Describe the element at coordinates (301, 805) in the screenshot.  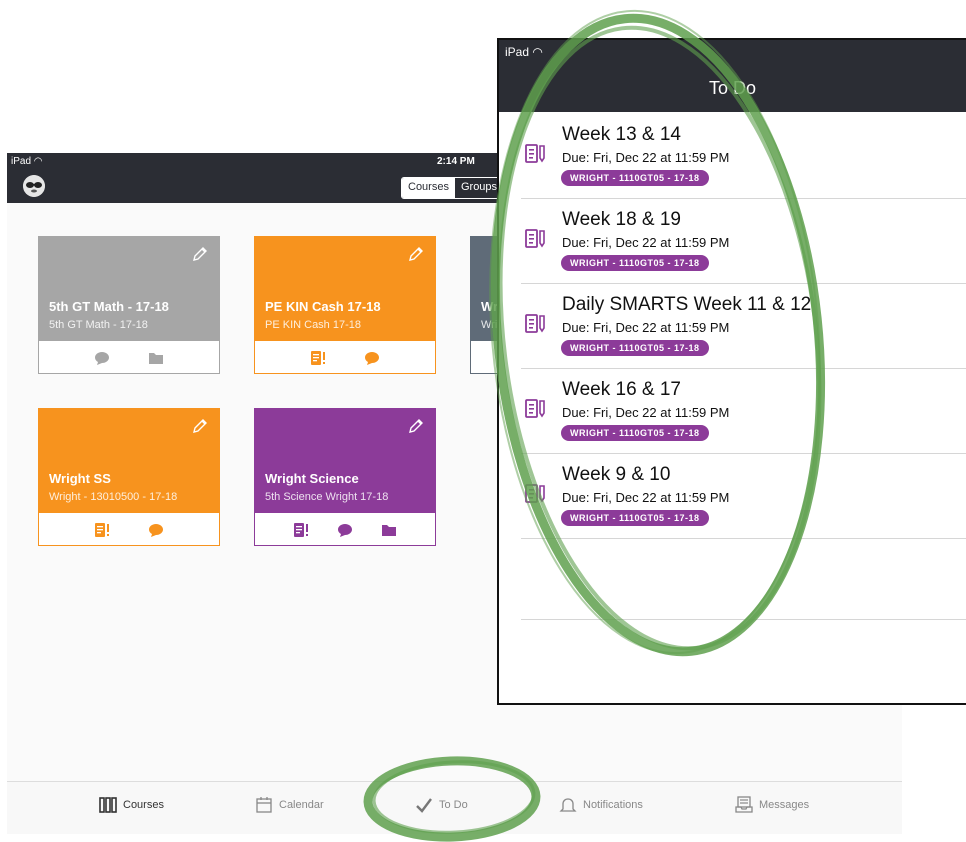
I see `tab-label: Calendar` at that location.